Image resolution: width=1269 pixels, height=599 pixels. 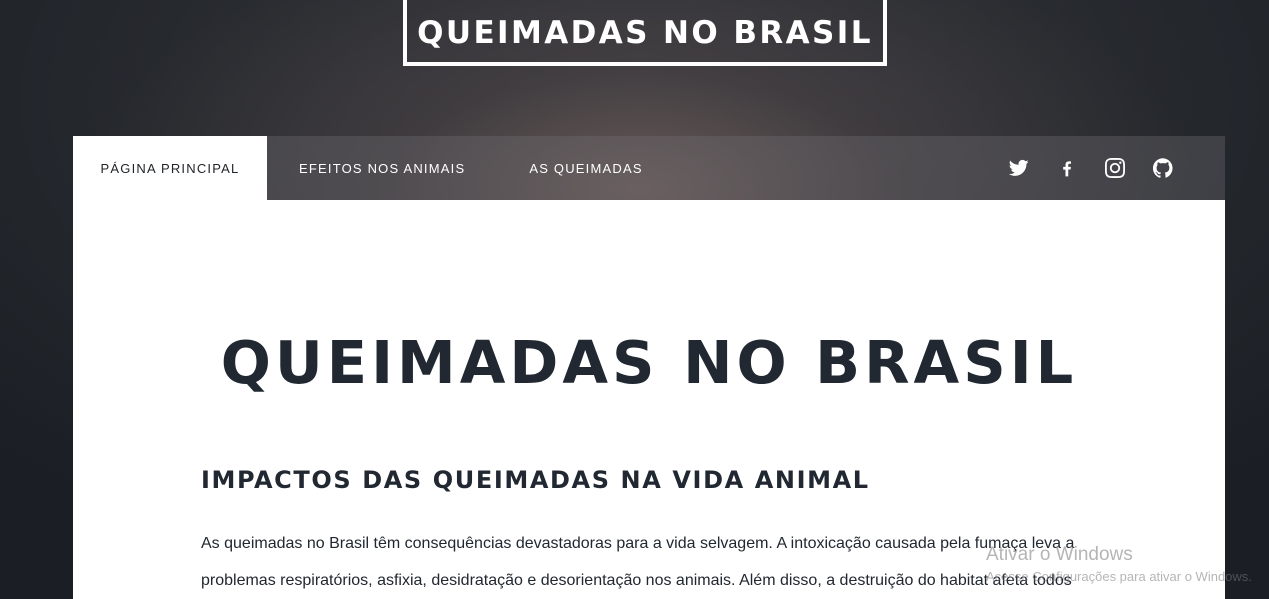 What do you see at coordinates (649, 362) in the screenshot?
I see `page-title: QUEIMADAS NO BRASIL` at bounding box center [649, 362].